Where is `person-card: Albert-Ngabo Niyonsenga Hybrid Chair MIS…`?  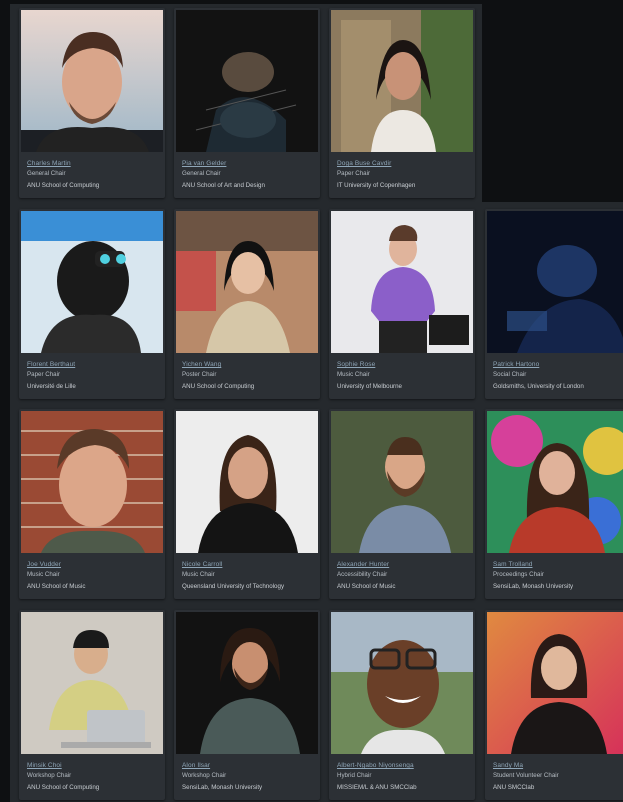
person-card: Albert-Ngabo Niyonsenga Hybrid Chair MIS… is located at coordinates (402, 705).